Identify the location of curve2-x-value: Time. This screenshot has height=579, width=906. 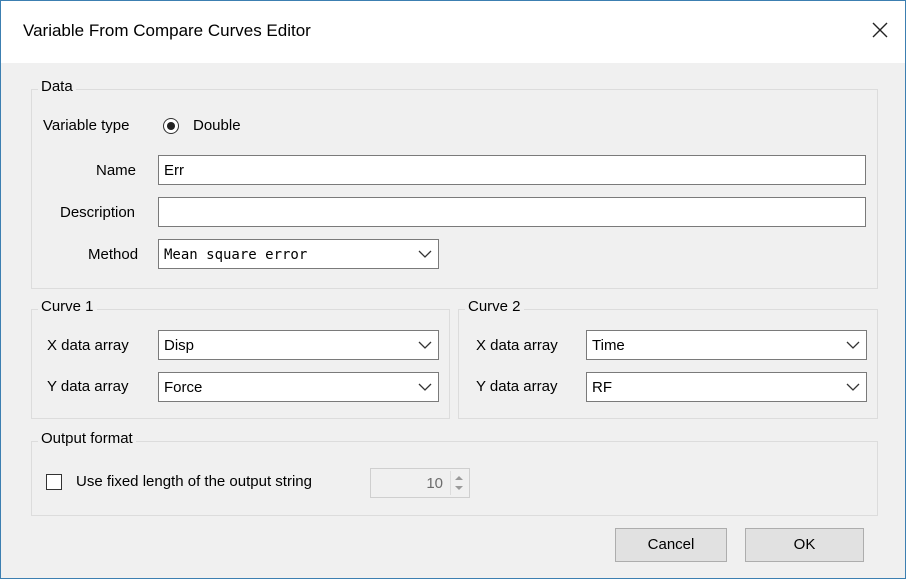
(608, 345).